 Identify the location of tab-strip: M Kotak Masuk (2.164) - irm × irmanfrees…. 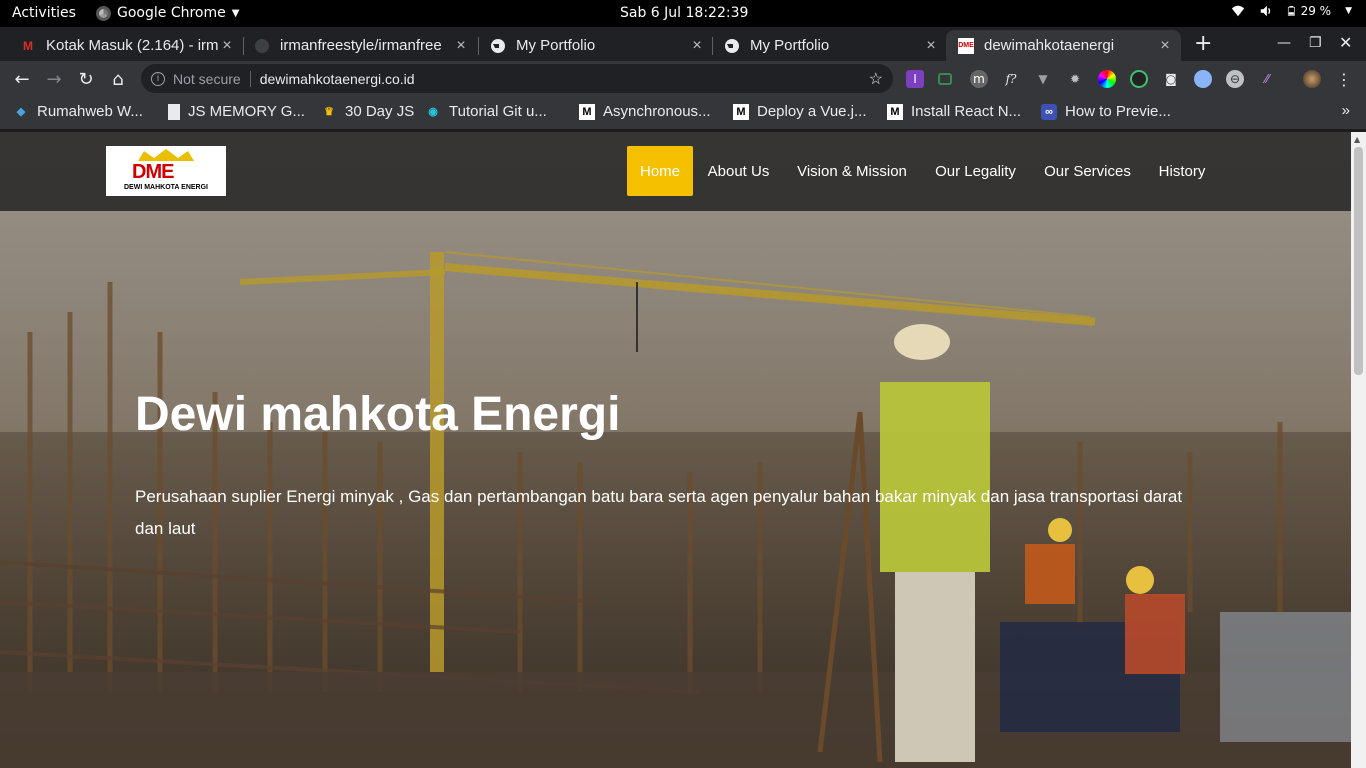
(683, 44).